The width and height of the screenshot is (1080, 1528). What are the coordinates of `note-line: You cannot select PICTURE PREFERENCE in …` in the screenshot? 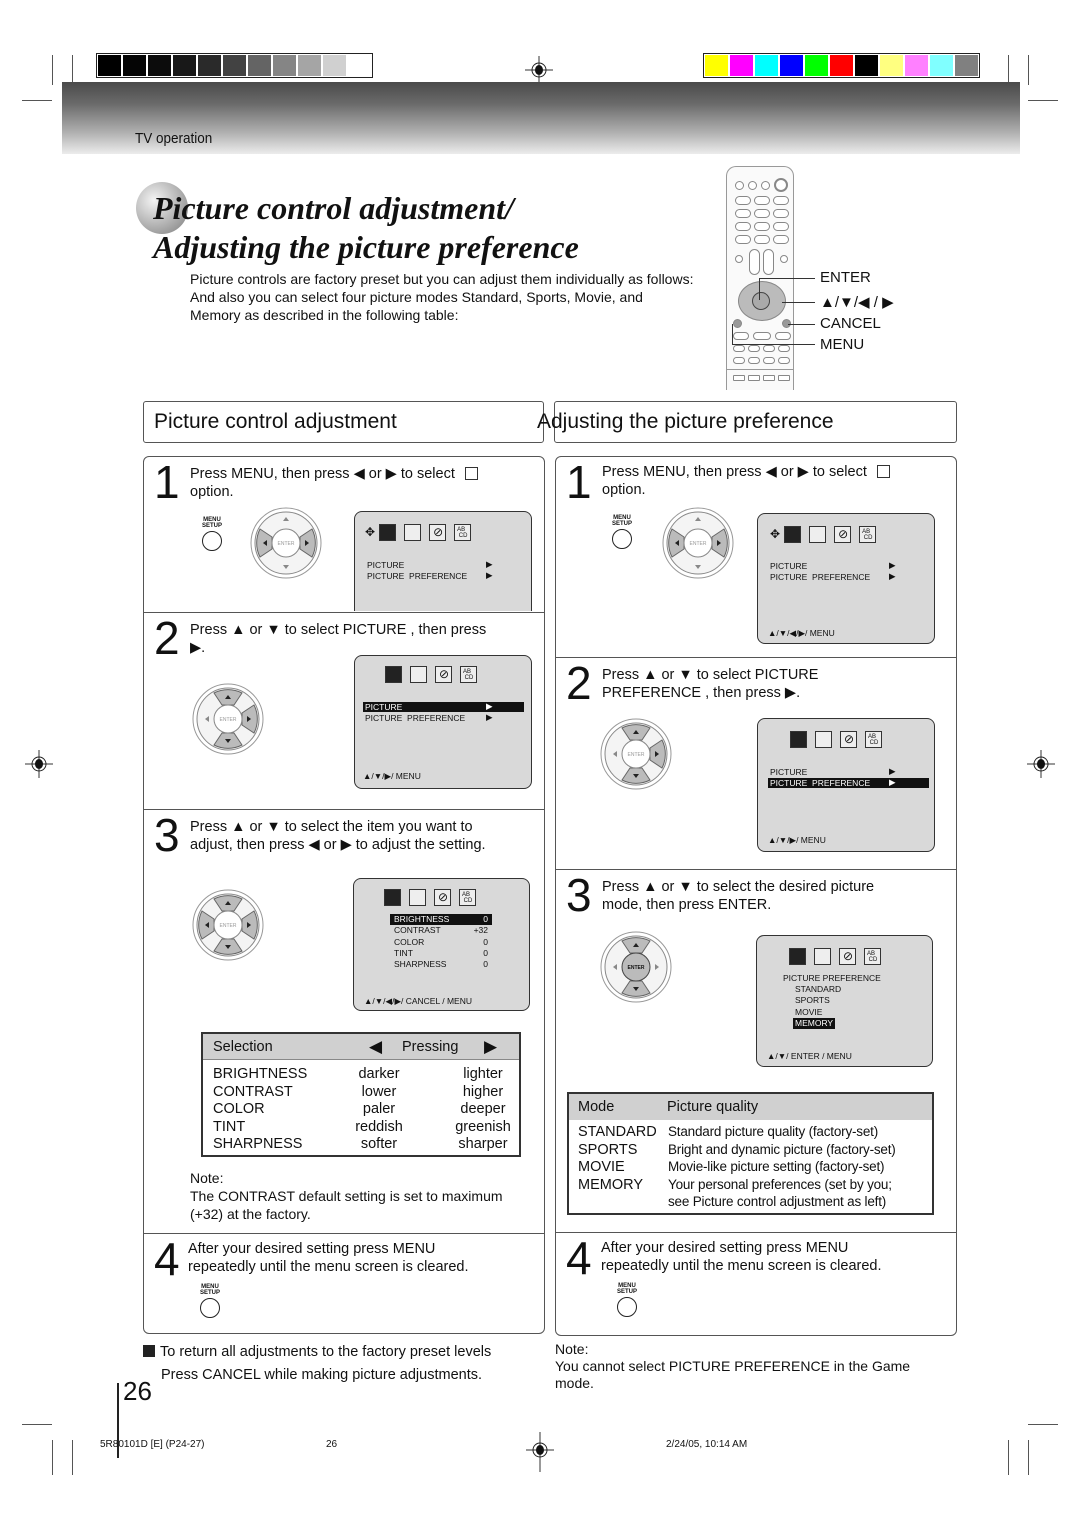 It's located at (733, 1366).